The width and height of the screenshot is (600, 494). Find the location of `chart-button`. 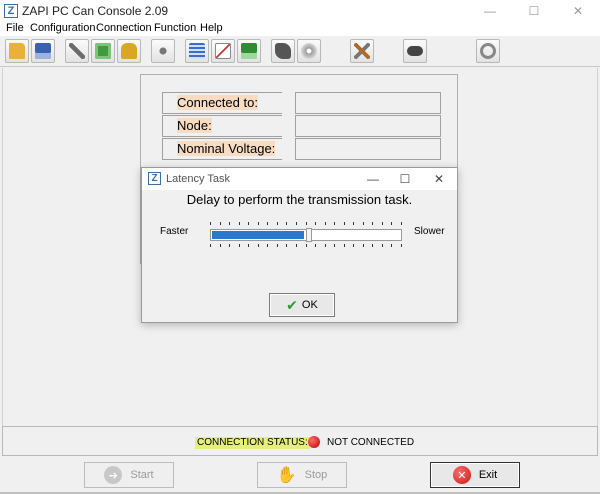

chart-button is located at coordinates (223, 51).